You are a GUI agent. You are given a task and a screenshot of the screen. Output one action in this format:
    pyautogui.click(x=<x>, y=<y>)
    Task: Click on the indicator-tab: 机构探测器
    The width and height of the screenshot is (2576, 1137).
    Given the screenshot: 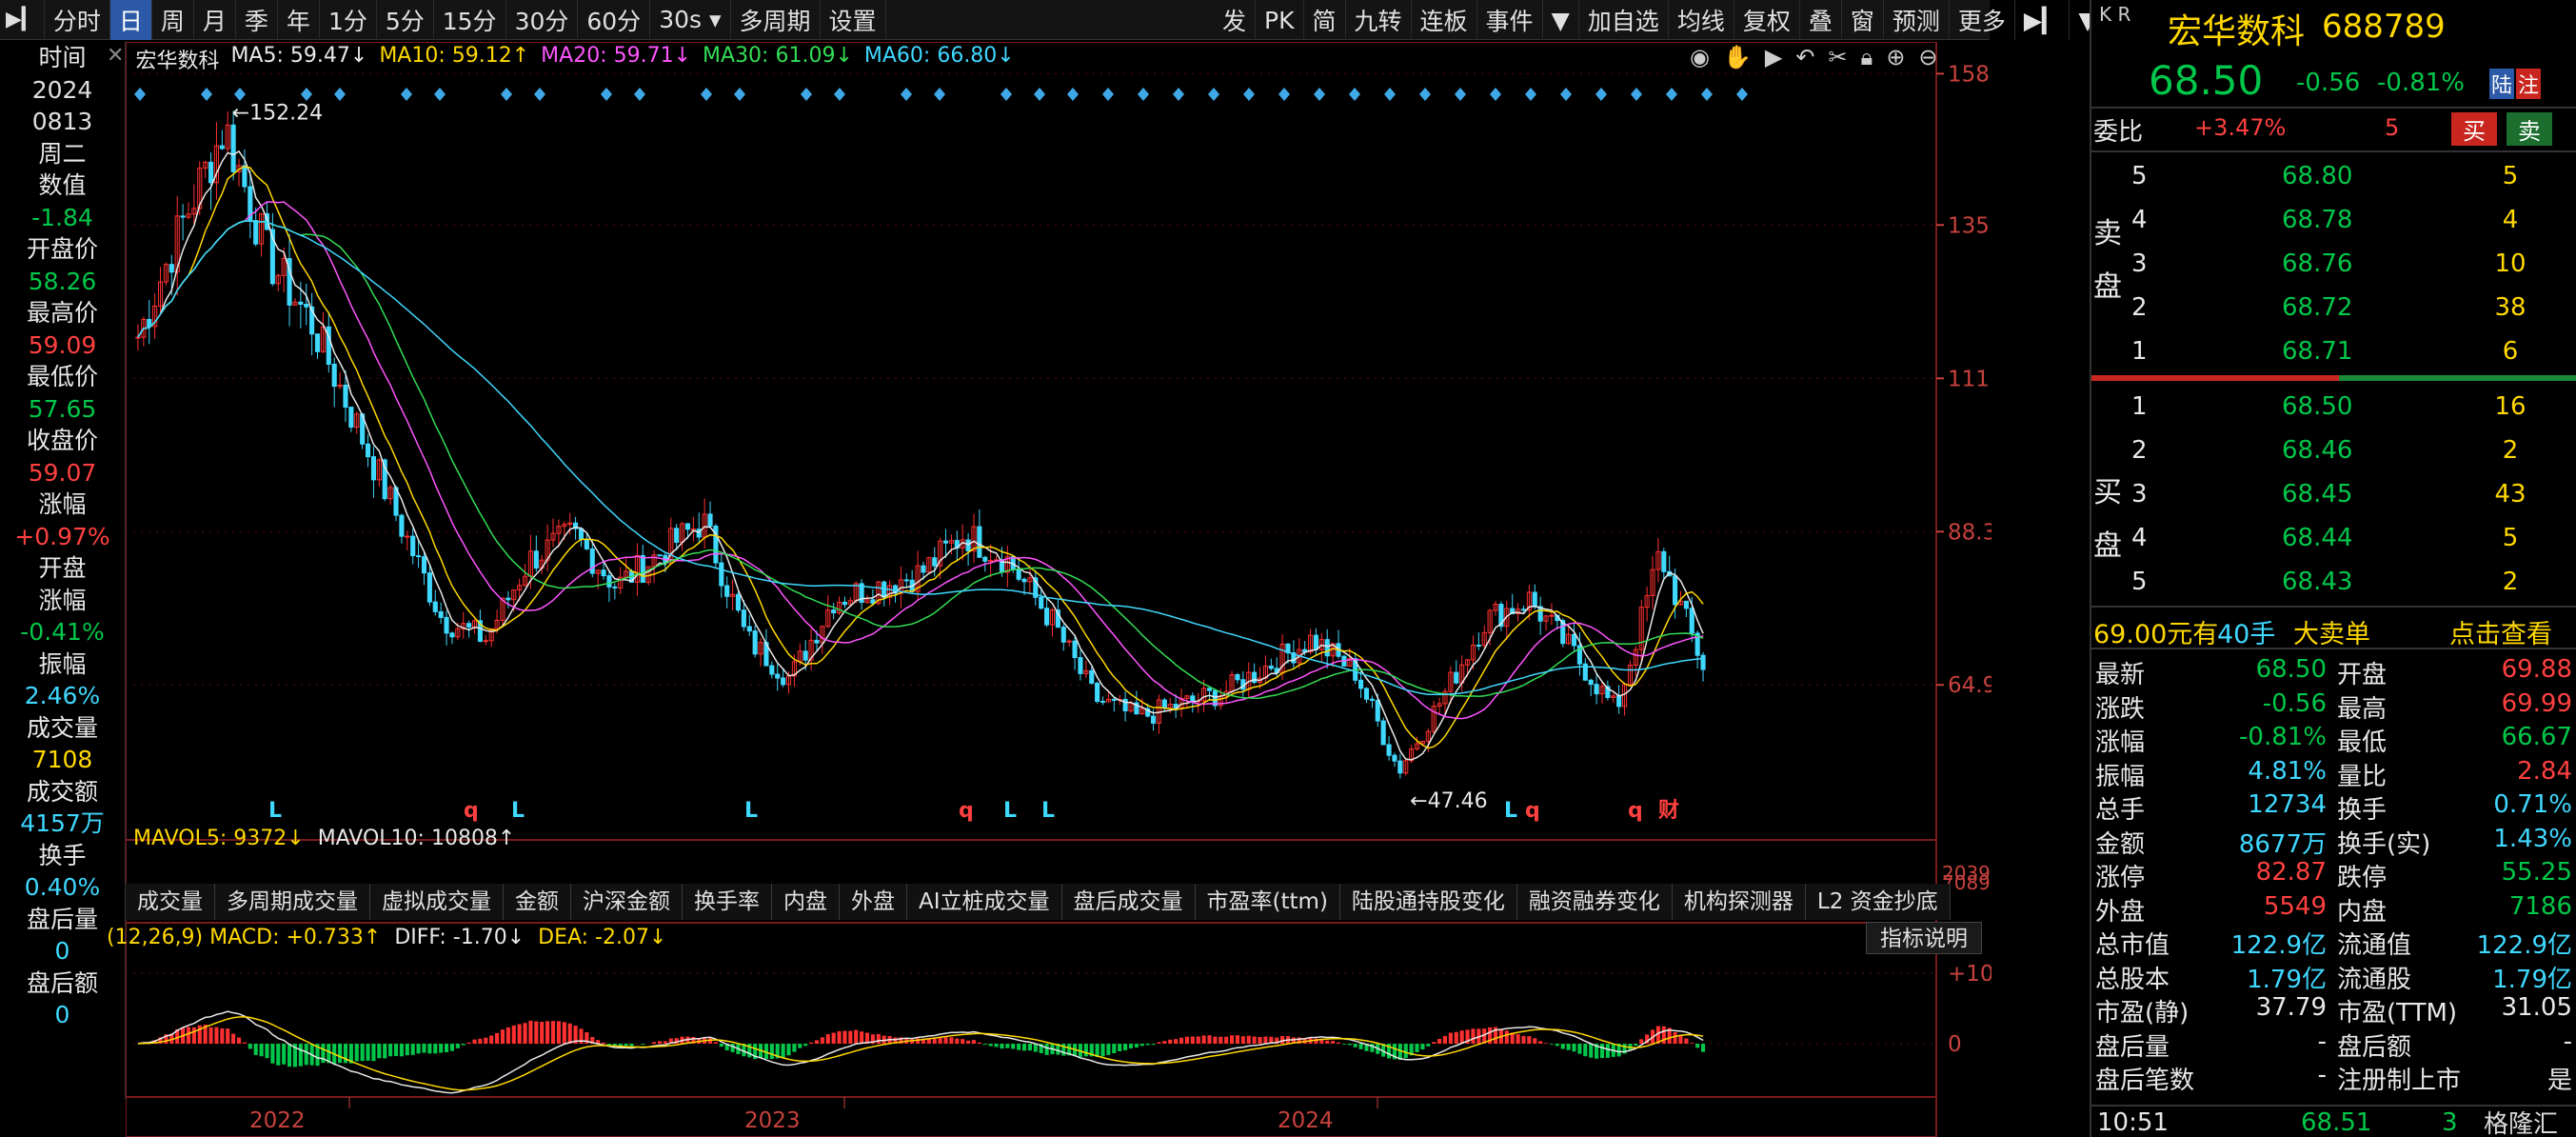 What is the action you would take?
    pyautogui.click(x=1739, y=902)
    